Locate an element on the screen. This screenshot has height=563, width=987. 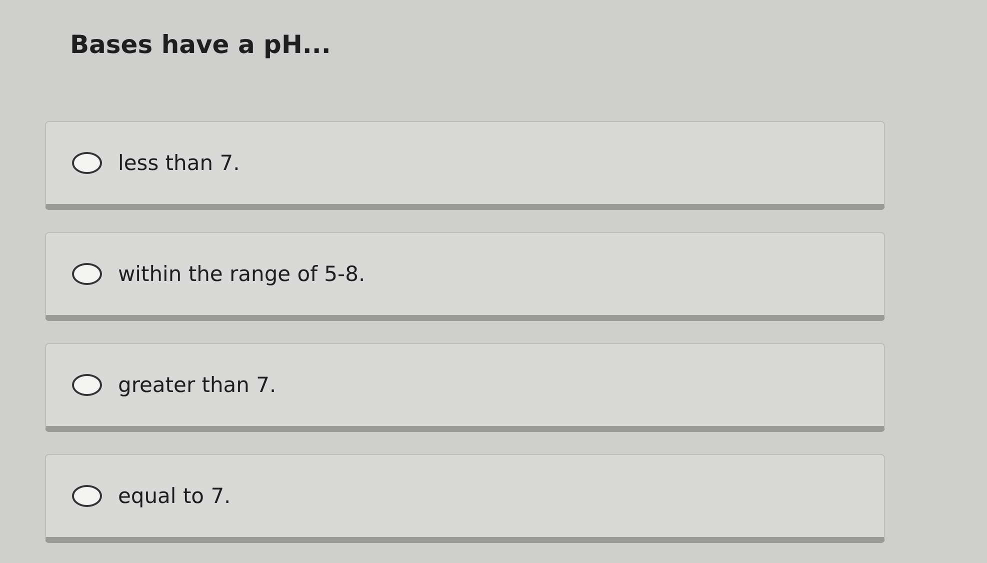
option-label: less than 7. is located at coordinates (179, 163).